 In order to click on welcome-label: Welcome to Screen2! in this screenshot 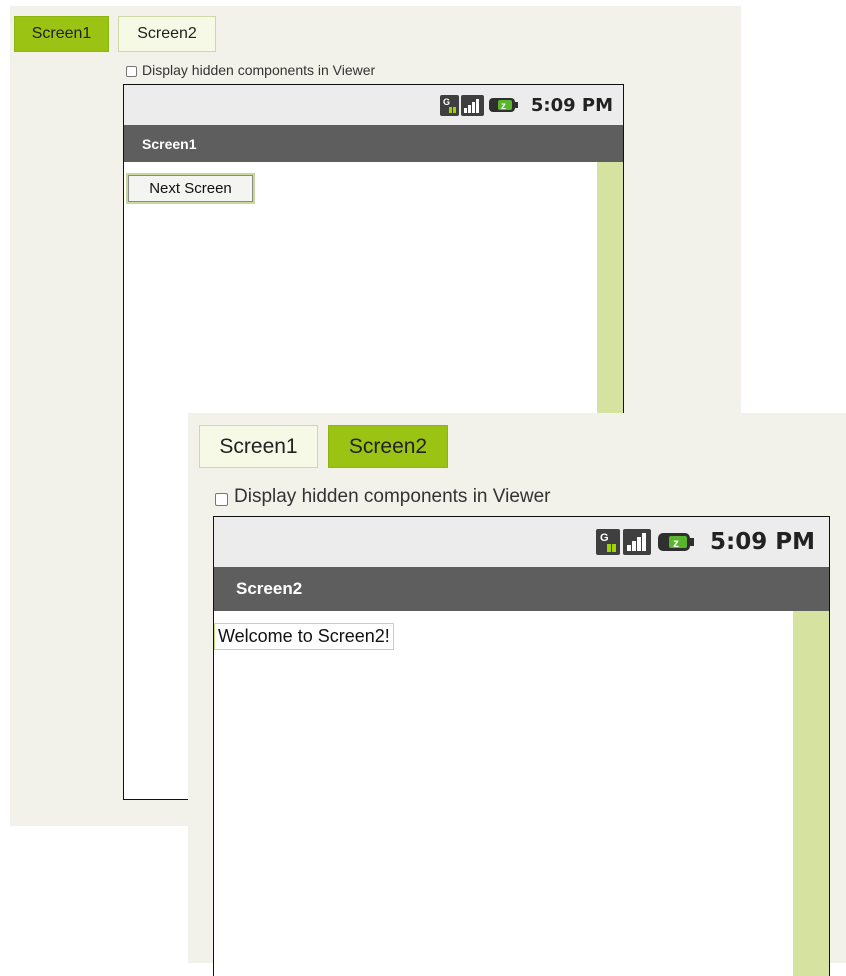, I will do `click(304, 636)`.